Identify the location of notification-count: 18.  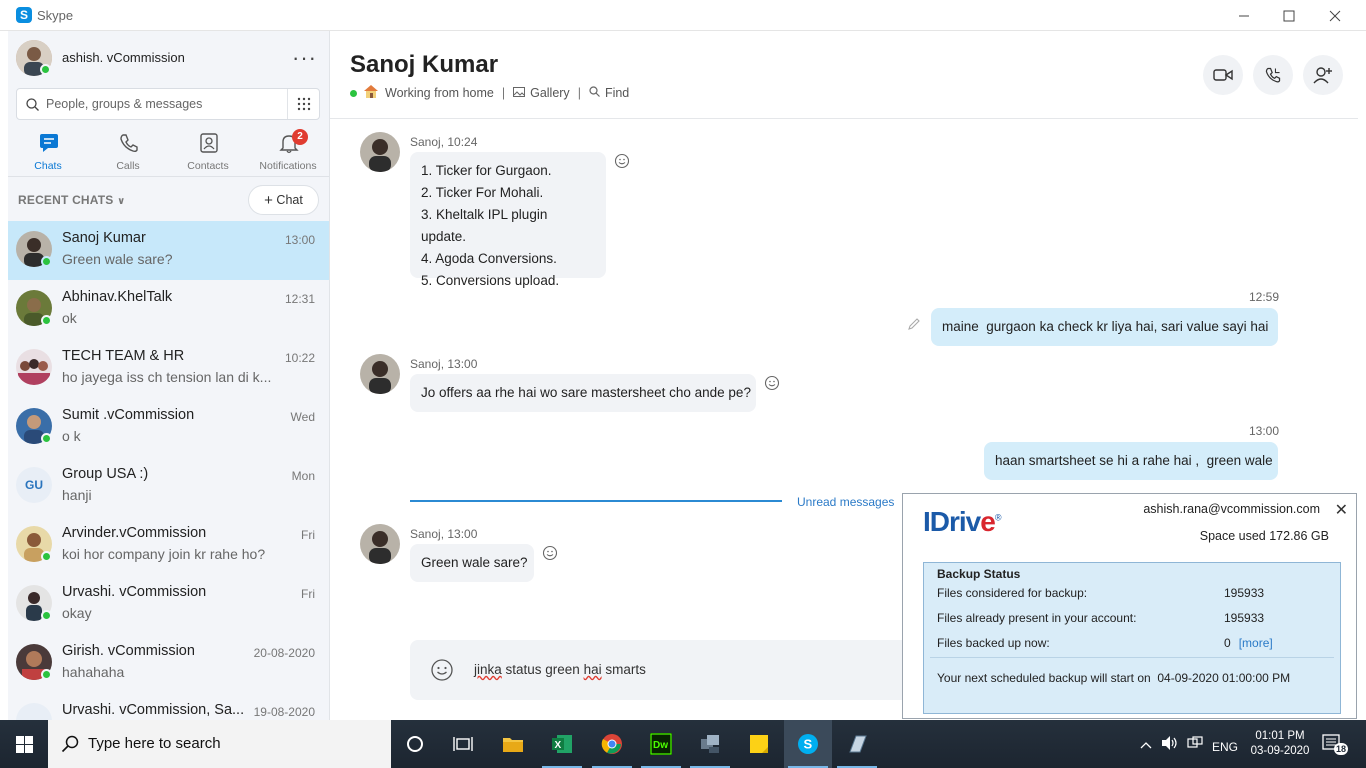
(1341, 749).